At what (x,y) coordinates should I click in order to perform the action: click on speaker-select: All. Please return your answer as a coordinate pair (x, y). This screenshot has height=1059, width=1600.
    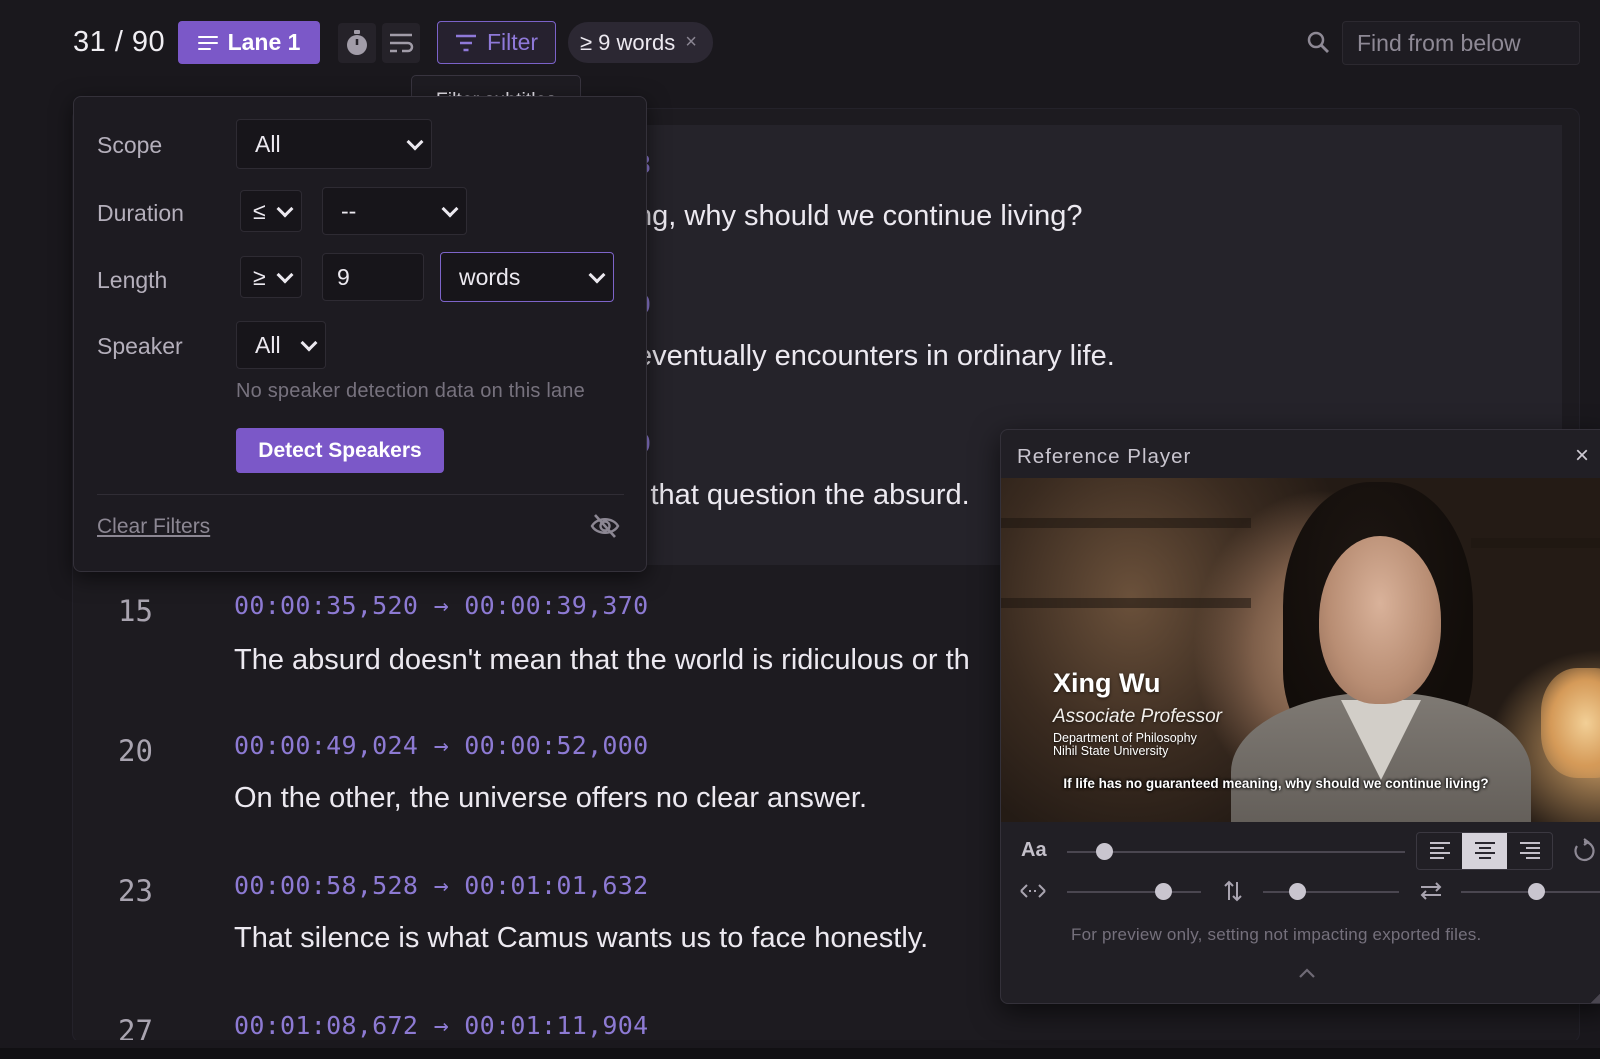
    Looking at the image, I should click on (281, 345).